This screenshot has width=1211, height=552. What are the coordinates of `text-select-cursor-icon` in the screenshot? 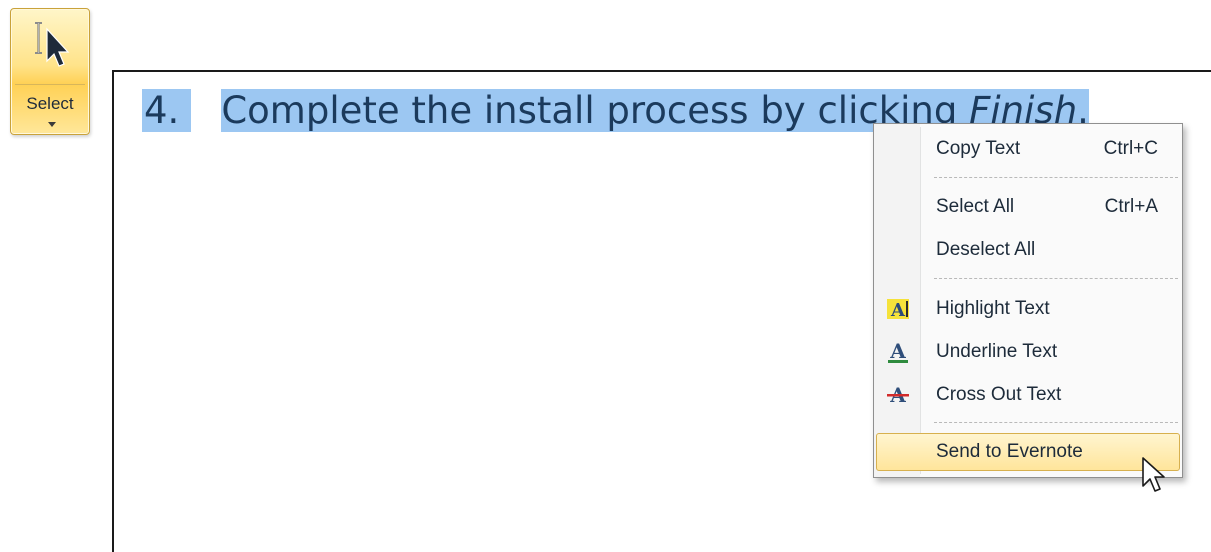 It's located at (52, 44).